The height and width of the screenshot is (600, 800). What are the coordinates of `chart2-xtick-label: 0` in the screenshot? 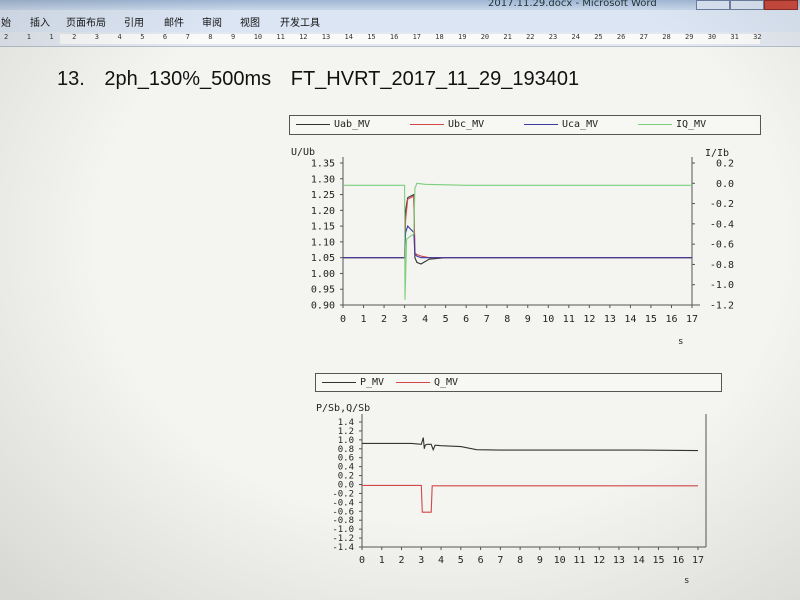 It's located at (362, 560).